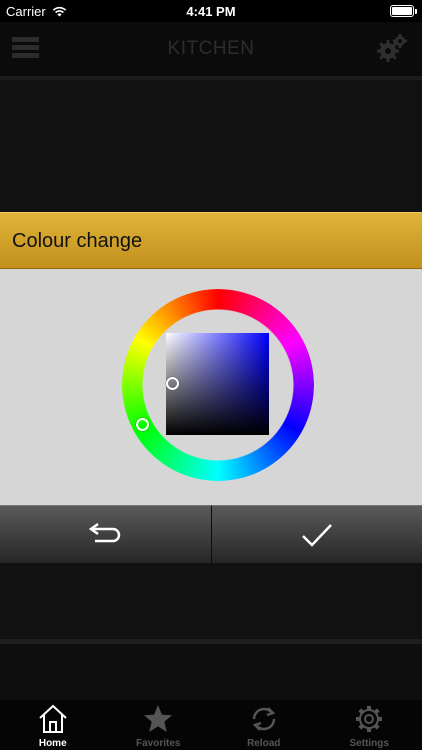 The image size is (422, 750). I want to click on saturation-value-square, so click(217, 384).